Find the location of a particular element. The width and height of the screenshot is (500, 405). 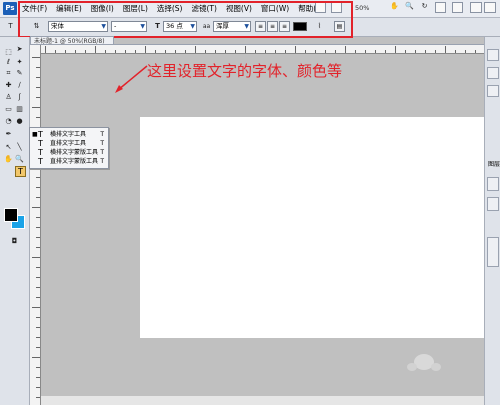

watermark-logo is located at coordinates (424, 362).